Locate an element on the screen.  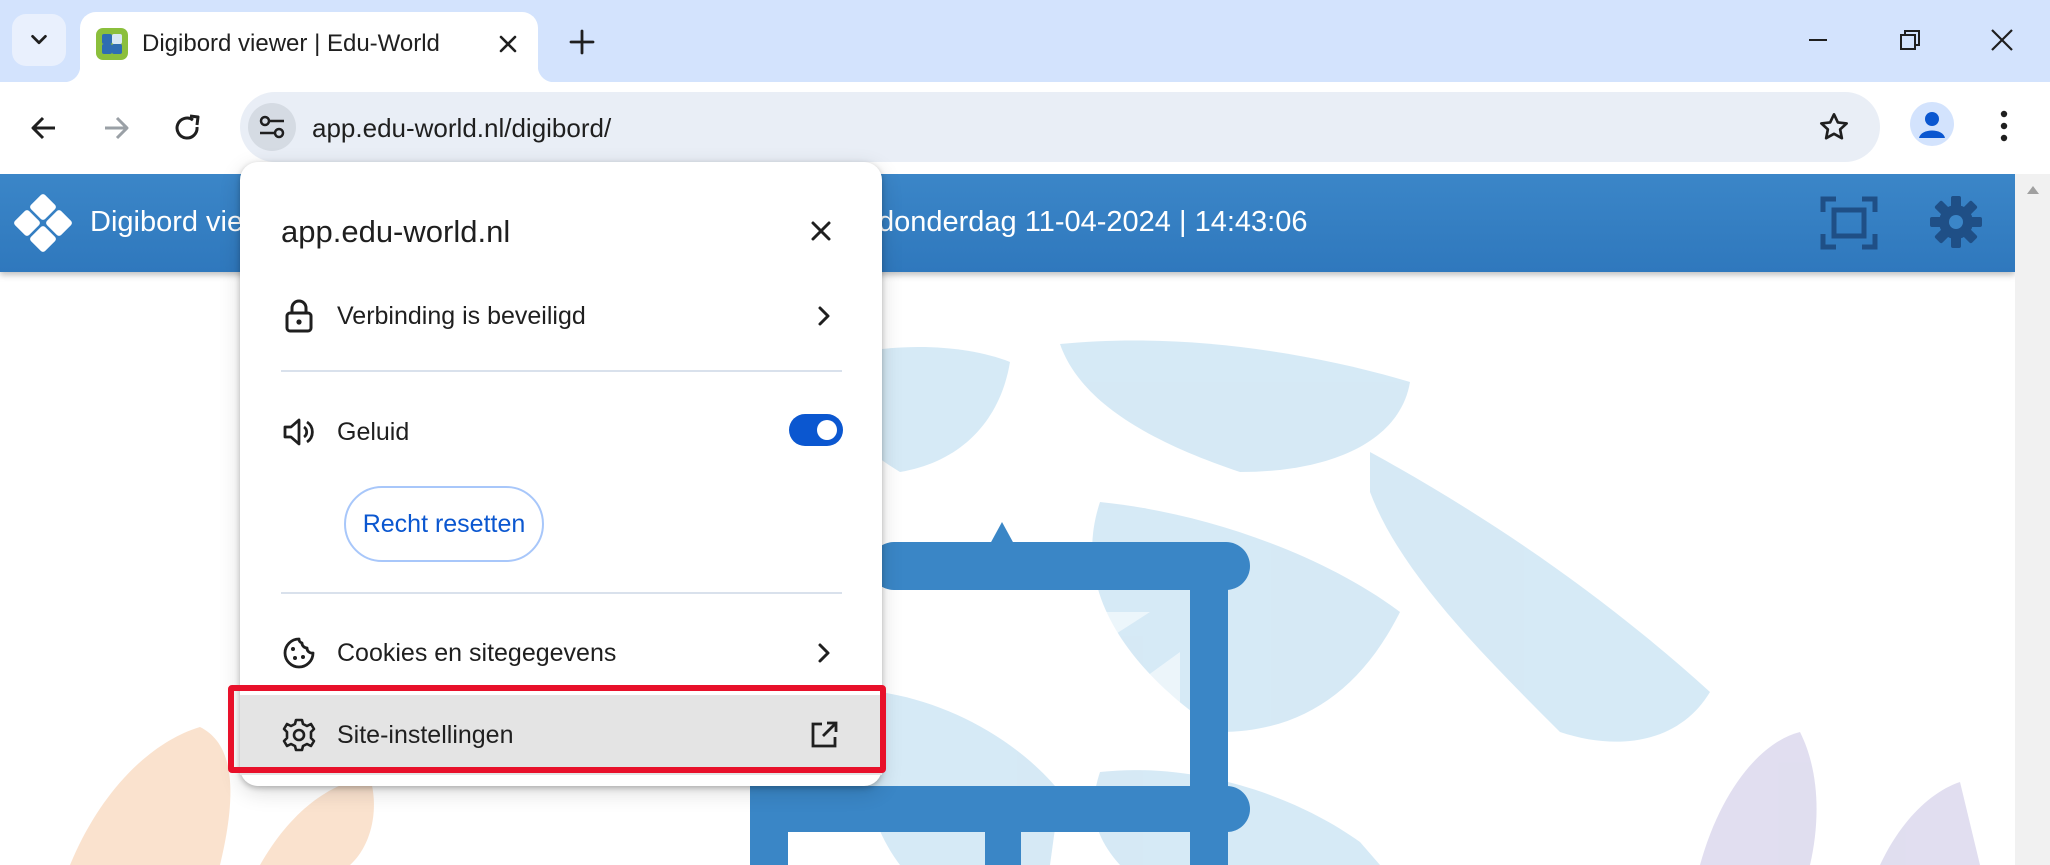
sound-label: Geluid is located at coordinates (373, 432).